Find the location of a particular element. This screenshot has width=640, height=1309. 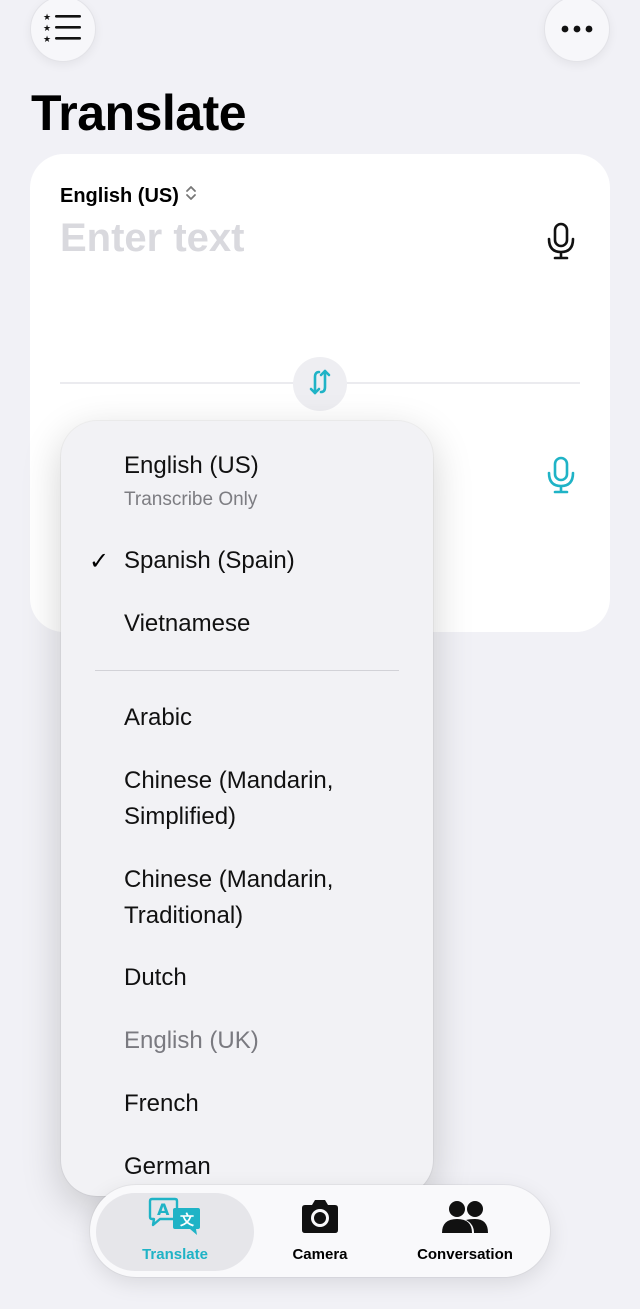

menu-item-arabic: Arabic is located at coordinates (269, 718).